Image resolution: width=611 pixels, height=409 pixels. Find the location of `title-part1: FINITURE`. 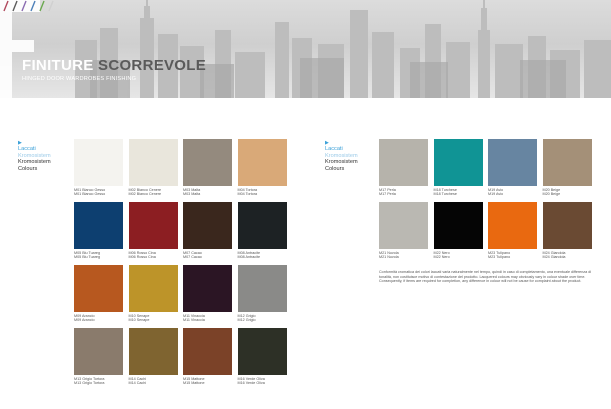

title-part1: FINITURE is located at coordinates (58, 65).